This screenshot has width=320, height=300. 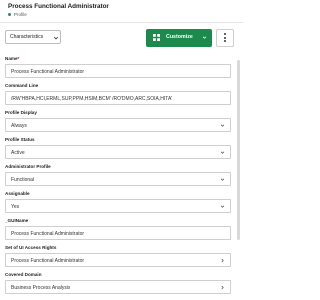 I want to click on field-label: Set of UI Access Rights, so click(x=31, y=247).